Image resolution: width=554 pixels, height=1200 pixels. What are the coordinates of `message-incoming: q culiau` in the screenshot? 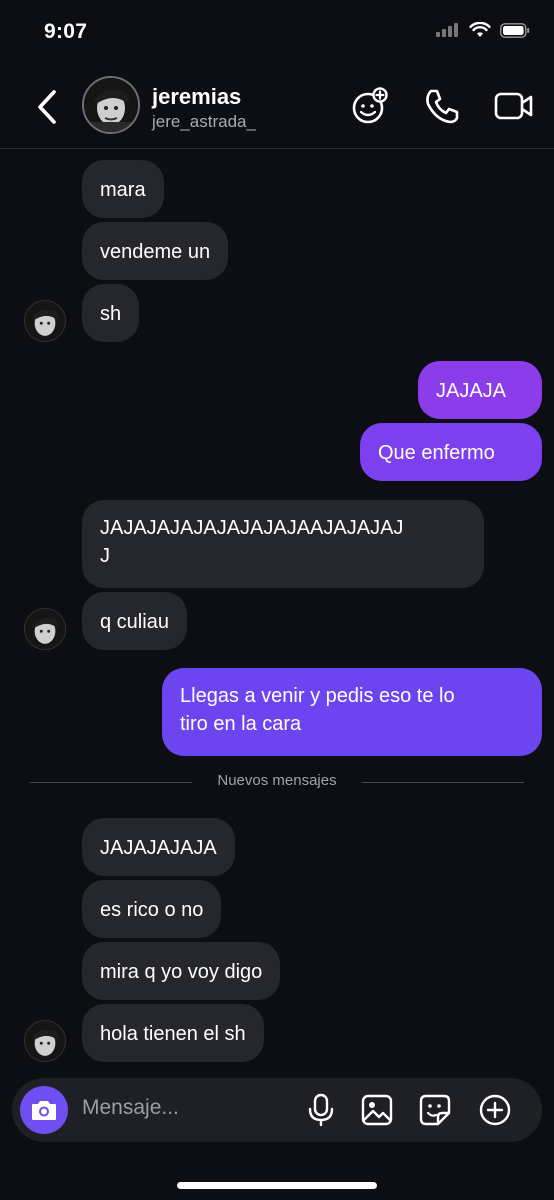 It's located at (134, 621).